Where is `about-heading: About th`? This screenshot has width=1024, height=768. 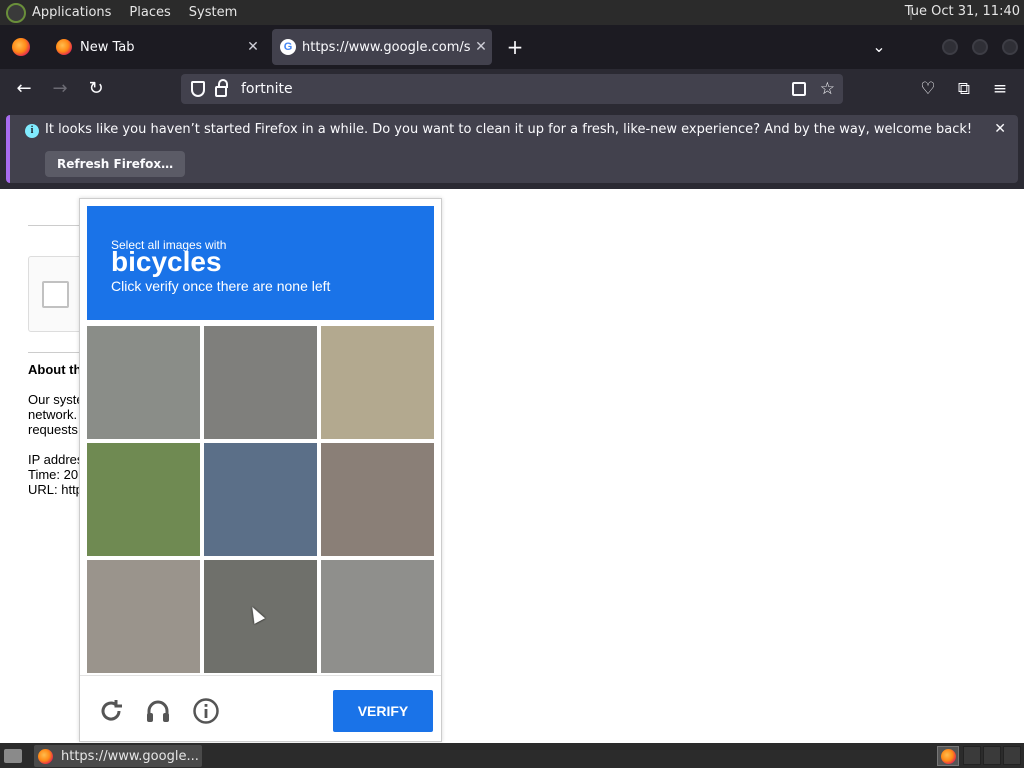
about-heading: About th is located at coordinates (55, 369).